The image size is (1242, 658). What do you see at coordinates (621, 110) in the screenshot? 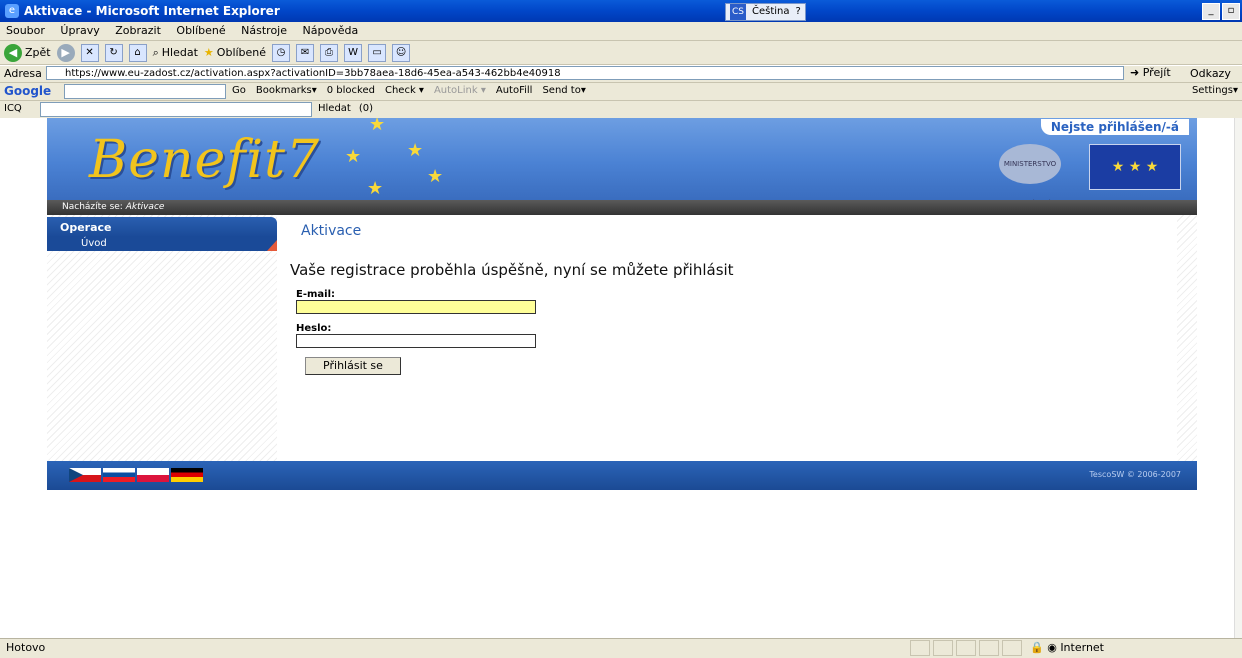
I see `icq-toolbar: ICQ Hledat (0)` at bounding box center [621, 110].